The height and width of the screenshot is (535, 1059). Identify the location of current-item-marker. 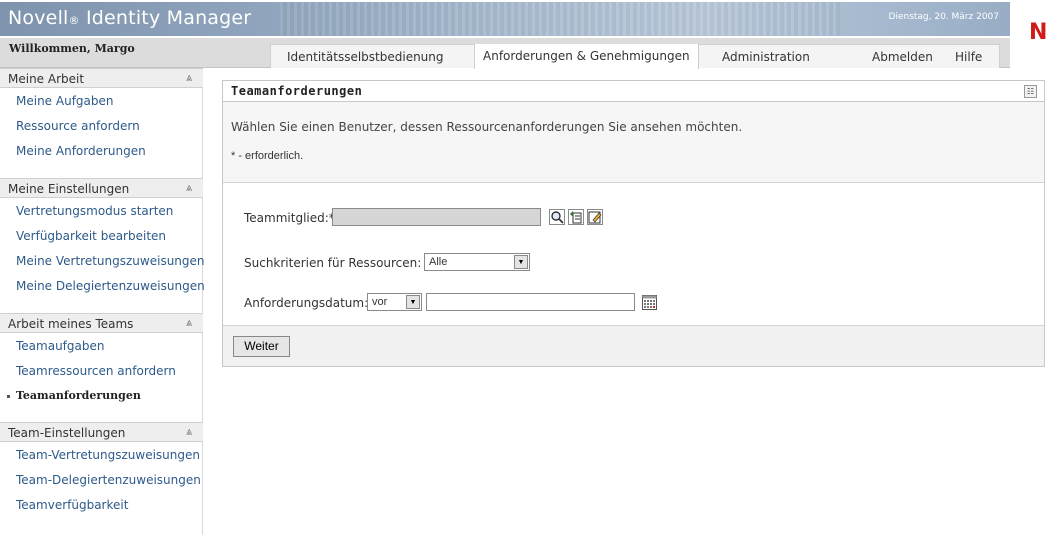
(8, 396).